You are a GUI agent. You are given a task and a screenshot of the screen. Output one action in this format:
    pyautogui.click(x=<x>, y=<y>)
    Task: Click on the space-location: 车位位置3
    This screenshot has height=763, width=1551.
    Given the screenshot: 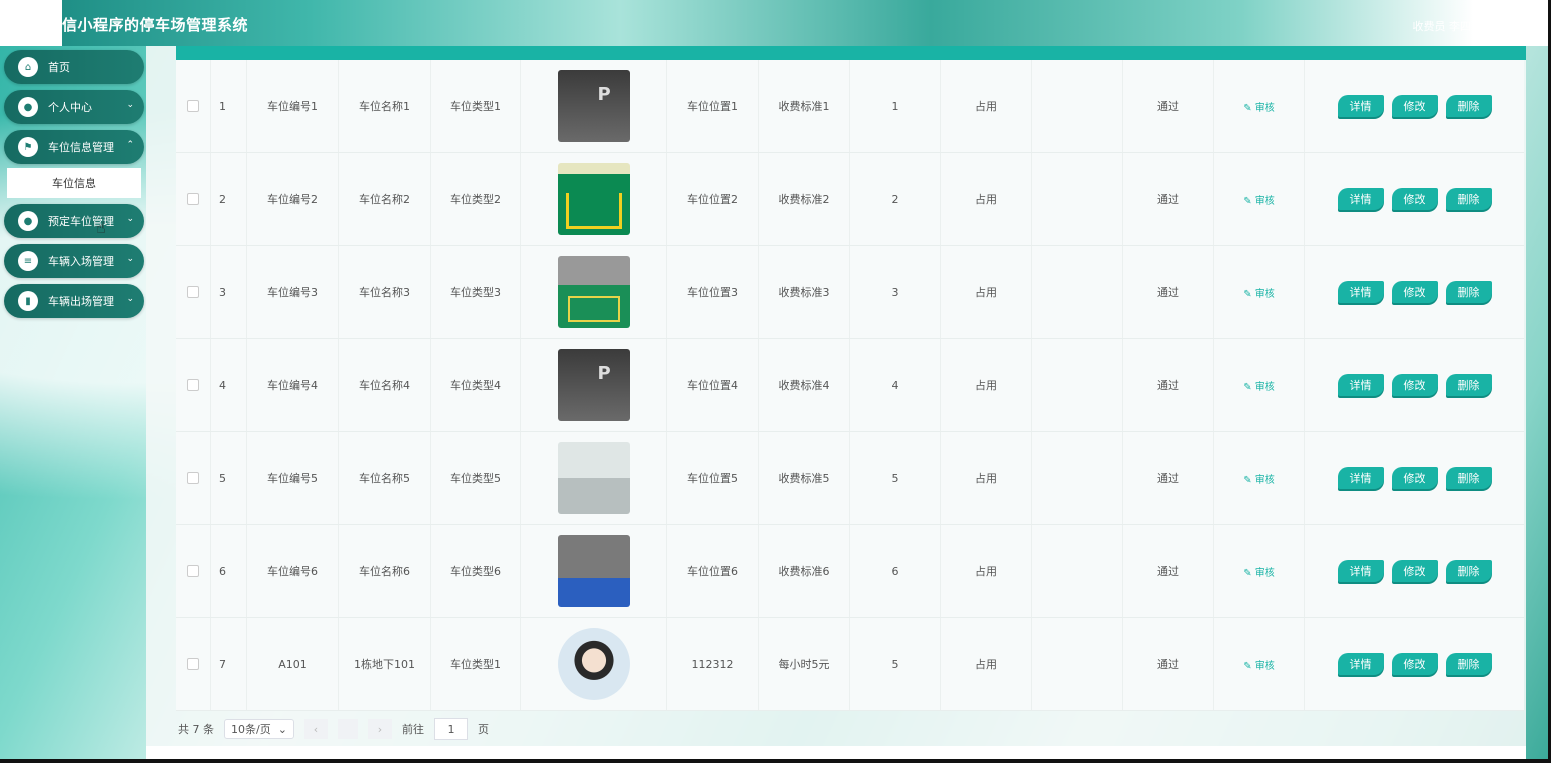 What is the action you would take?
    pyautogui.click(x=713, y=292)
    